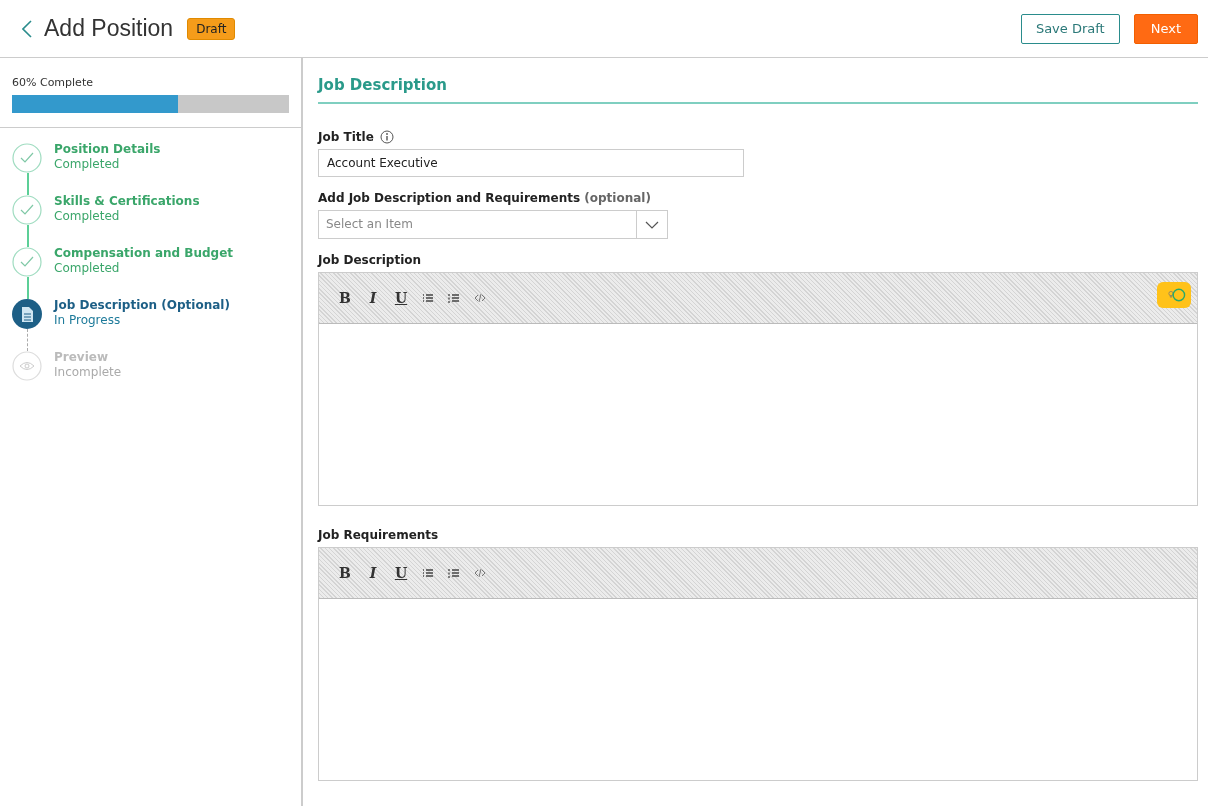  What do you see at coordinates (211, 28) in the screenshot?
I see `status-badge: Draft` at bounding box center [211, 28].